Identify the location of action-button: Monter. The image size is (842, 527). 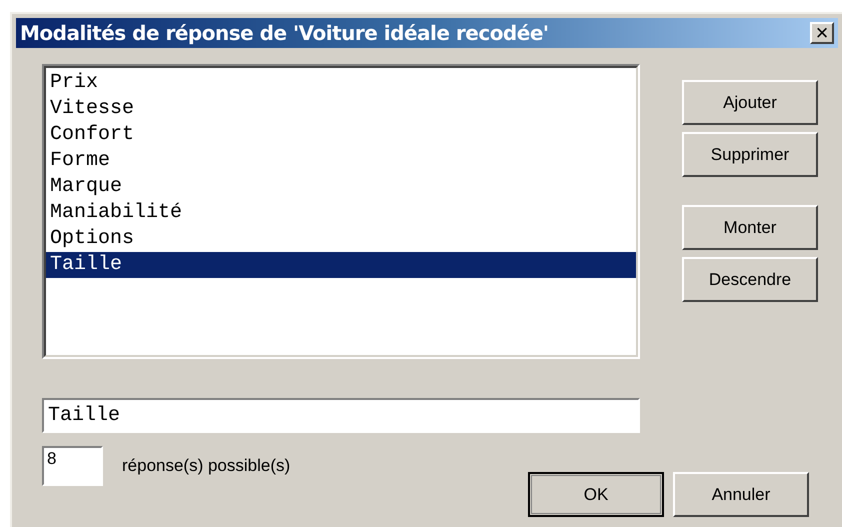
(750, 227).